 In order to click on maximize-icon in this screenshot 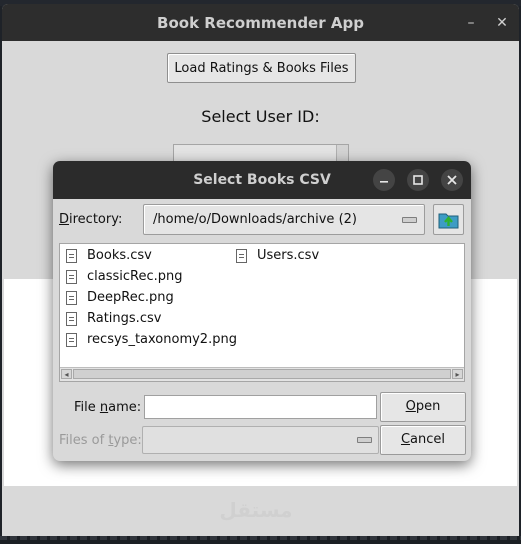, I will do `click(418, 180)`.